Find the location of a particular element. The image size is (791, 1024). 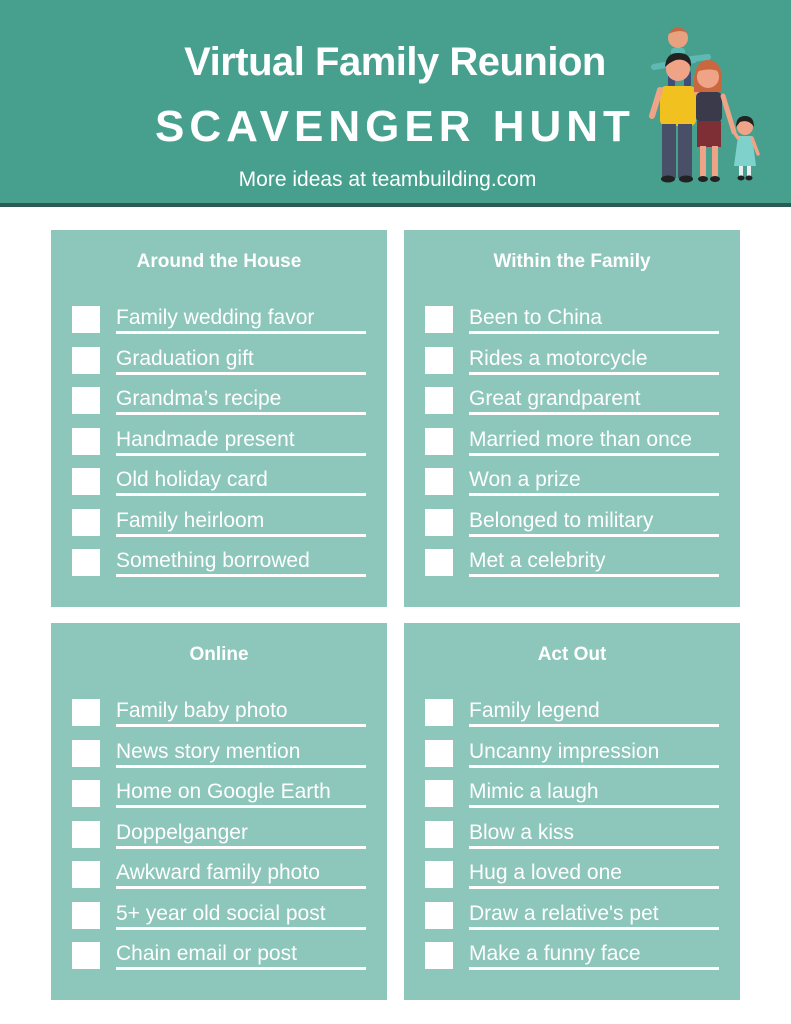

list-item: Won a prize is located at coordinates (575, 486).